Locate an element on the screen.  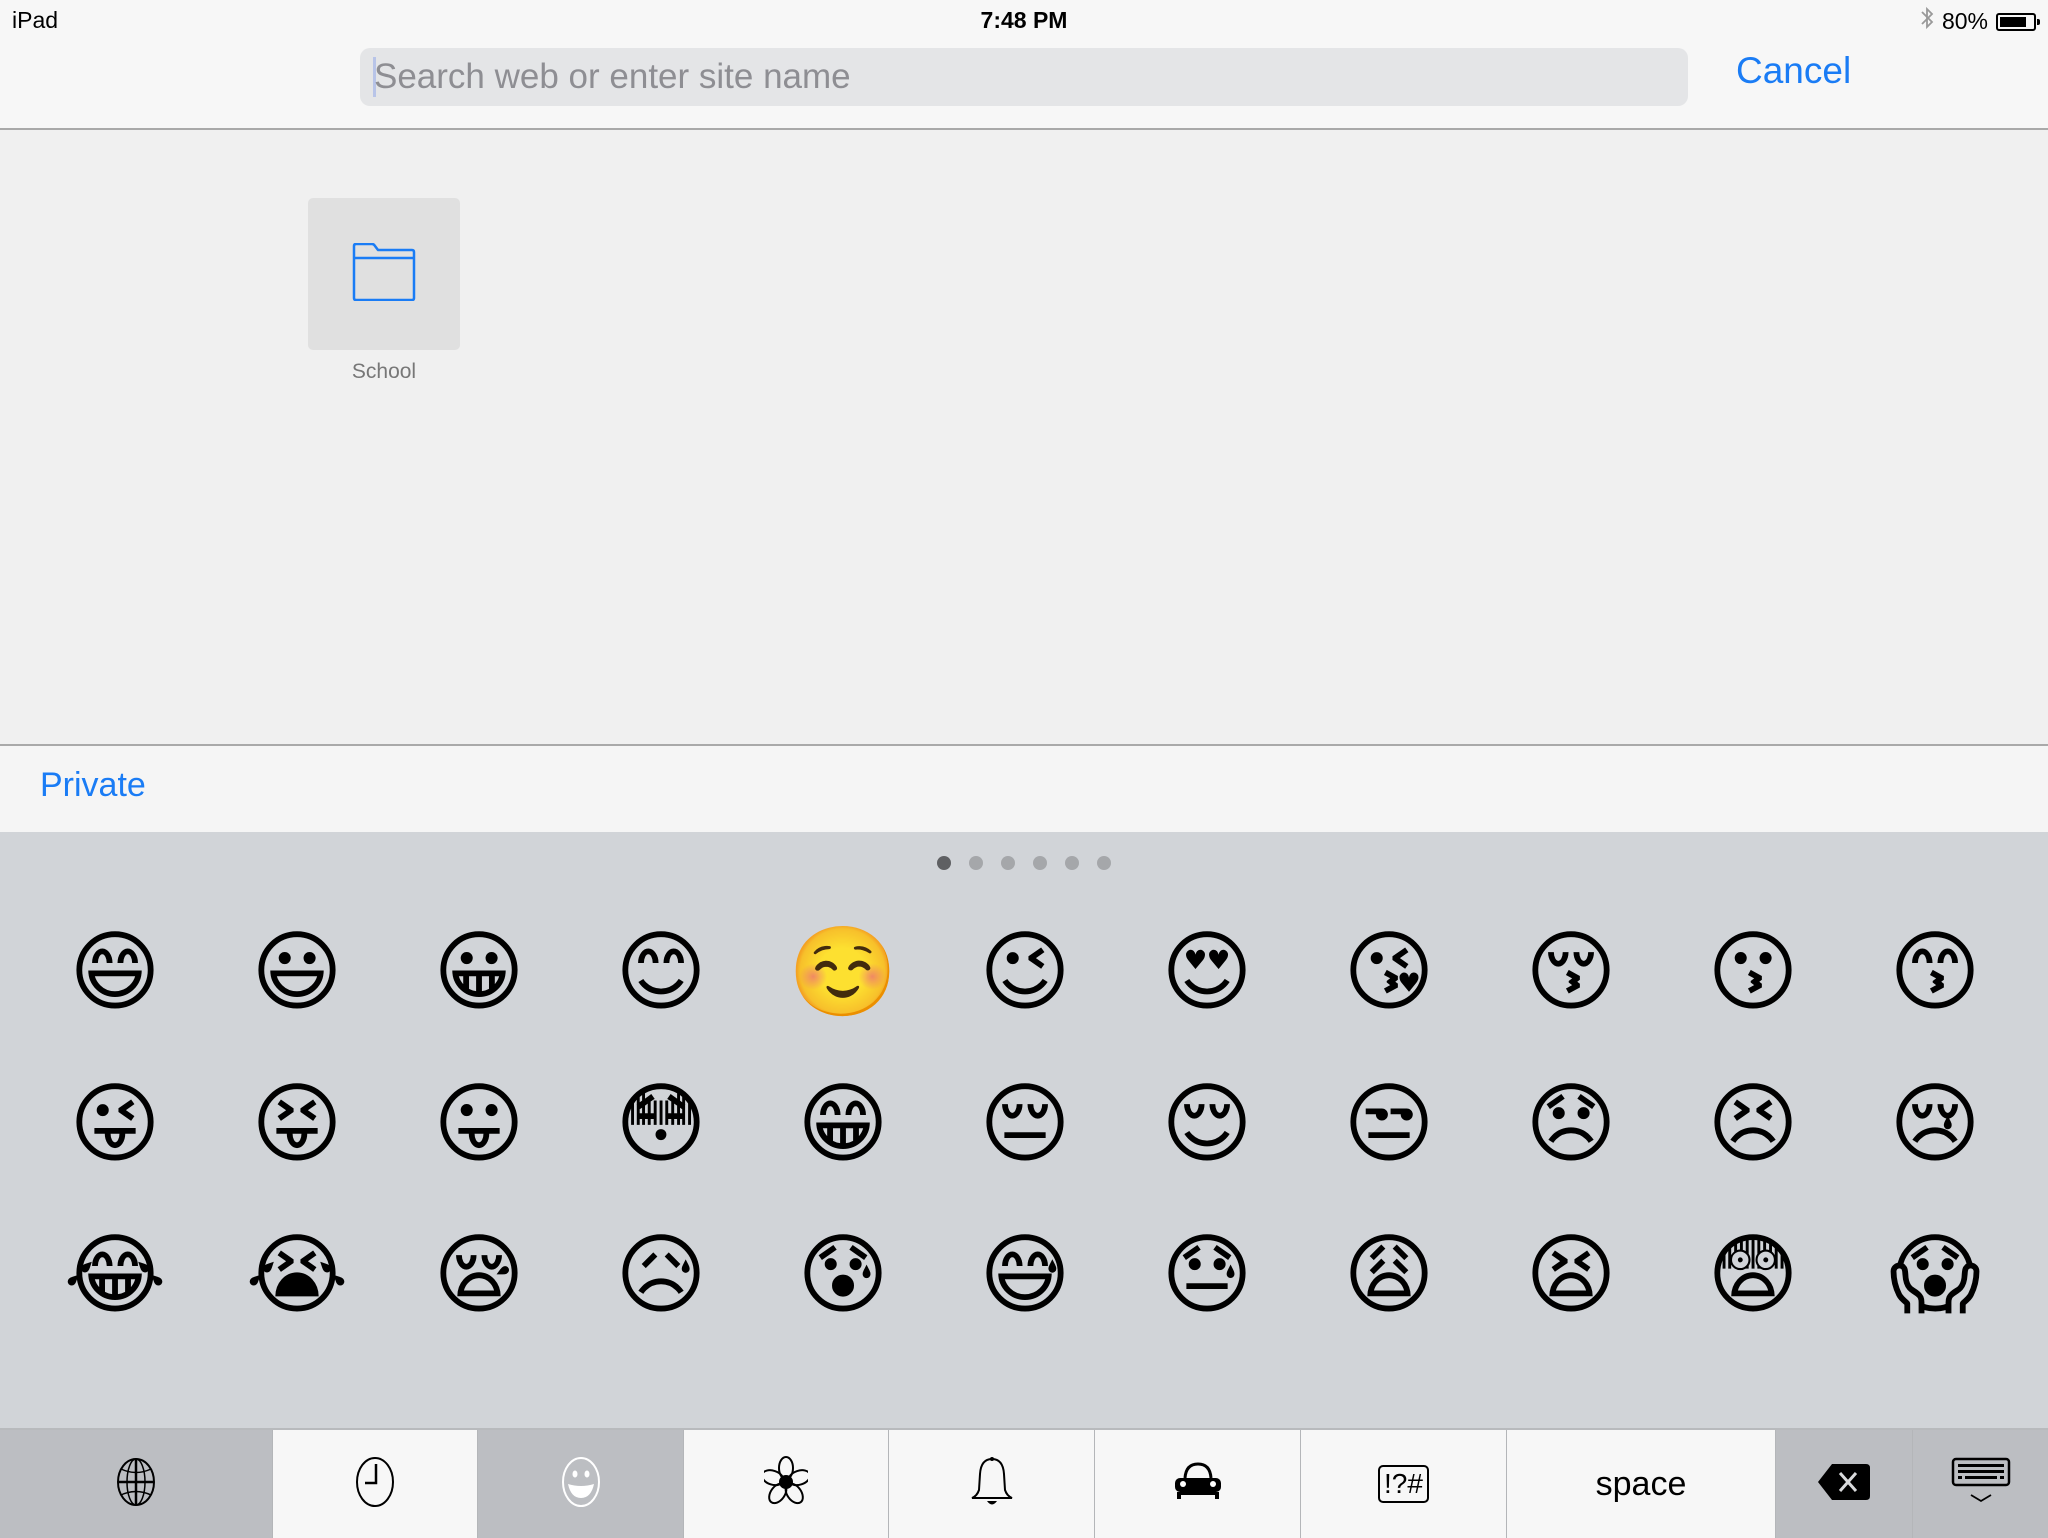
emoji-key: 😭 is located at coordinates (297, 1275).